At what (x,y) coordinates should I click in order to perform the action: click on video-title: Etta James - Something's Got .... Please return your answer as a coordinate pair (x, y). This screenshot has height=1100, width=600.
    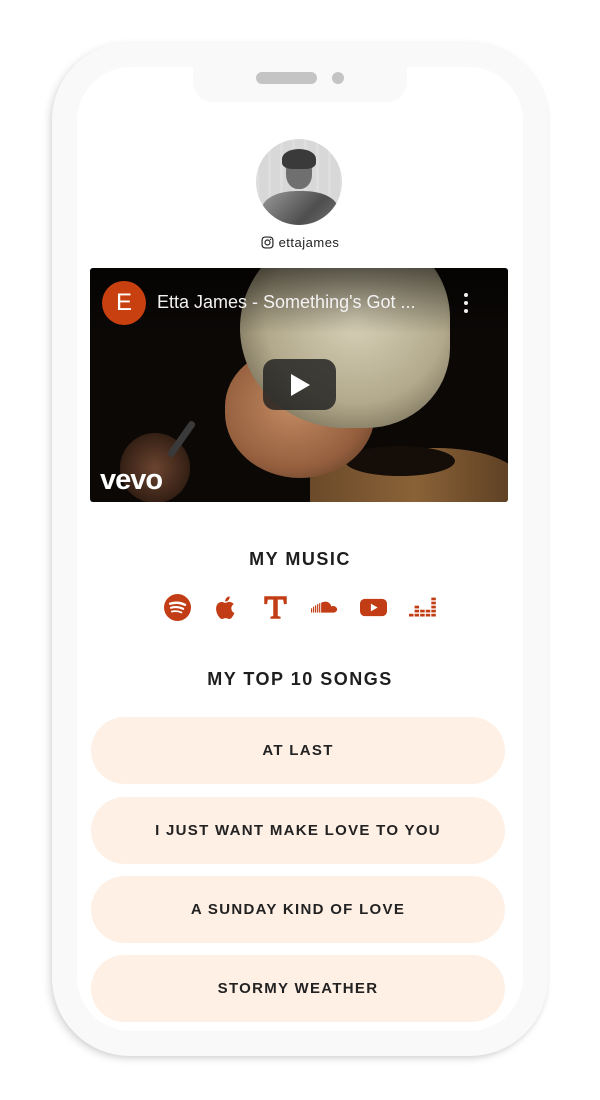
    Looking at the image, I should click on (302, 303).